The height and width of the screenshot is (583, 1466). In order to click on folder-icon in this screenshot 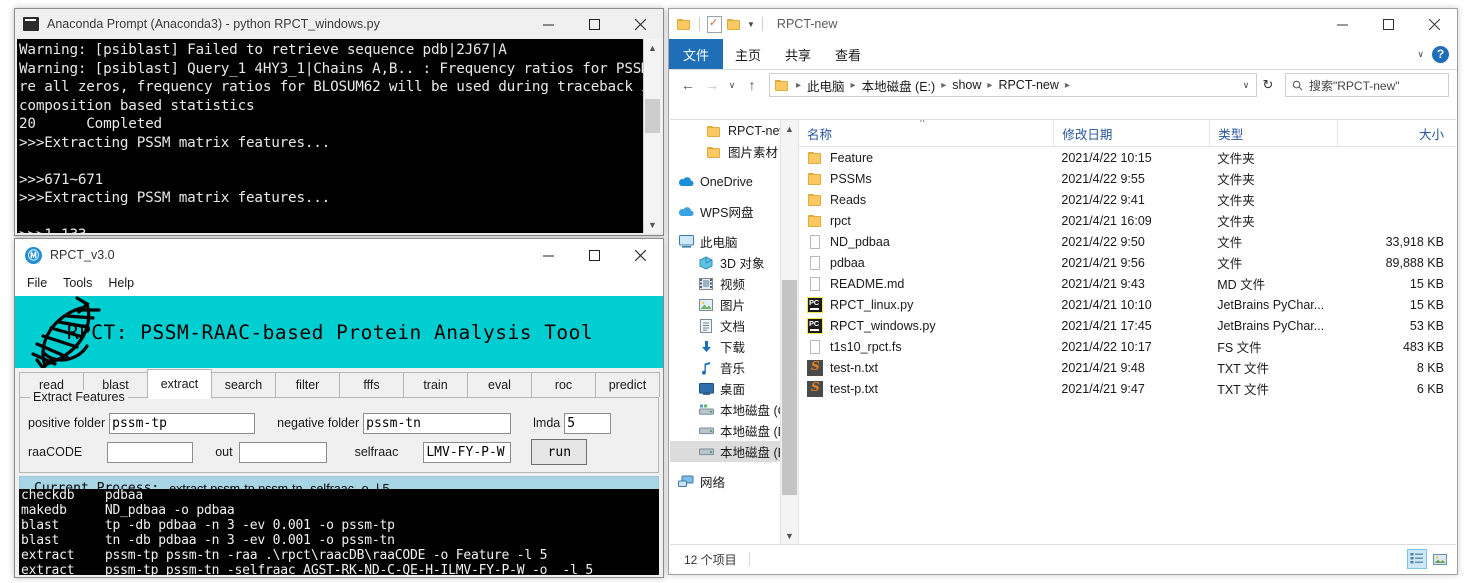, I will do `click(684, 24)`.